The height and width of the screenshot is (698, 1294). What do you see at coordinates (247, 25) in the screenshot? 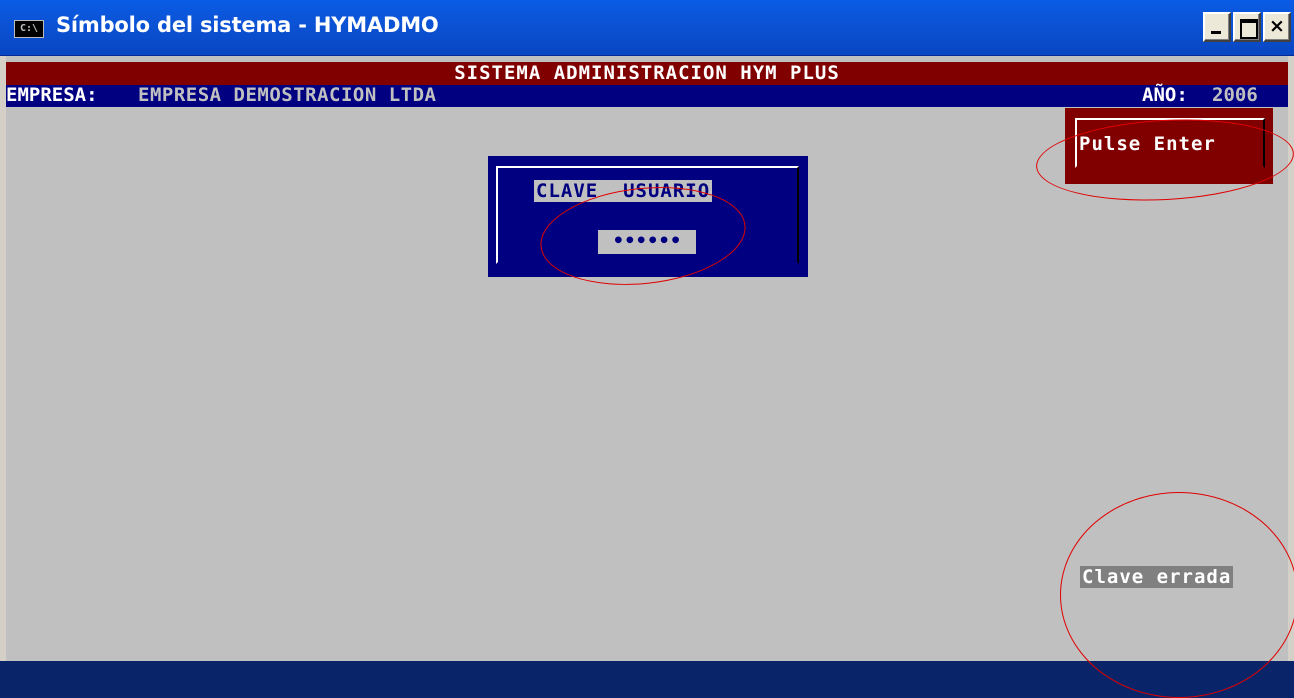
I see `window-title: Símbolo del sistema - HYMADMO` at bounding box center [247, 25].